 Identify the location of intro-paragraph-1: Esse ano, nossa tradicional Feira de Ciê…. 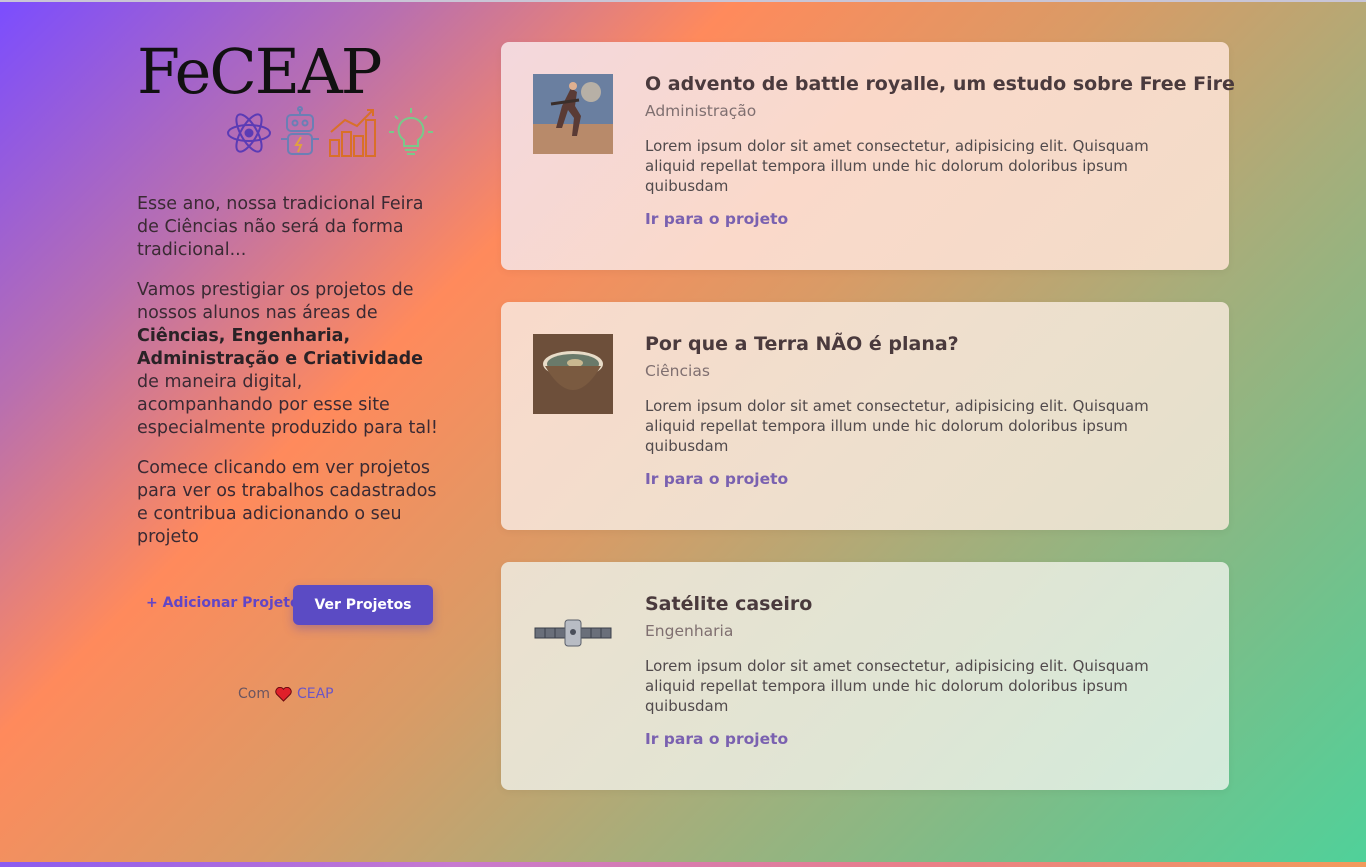
(280, 227).